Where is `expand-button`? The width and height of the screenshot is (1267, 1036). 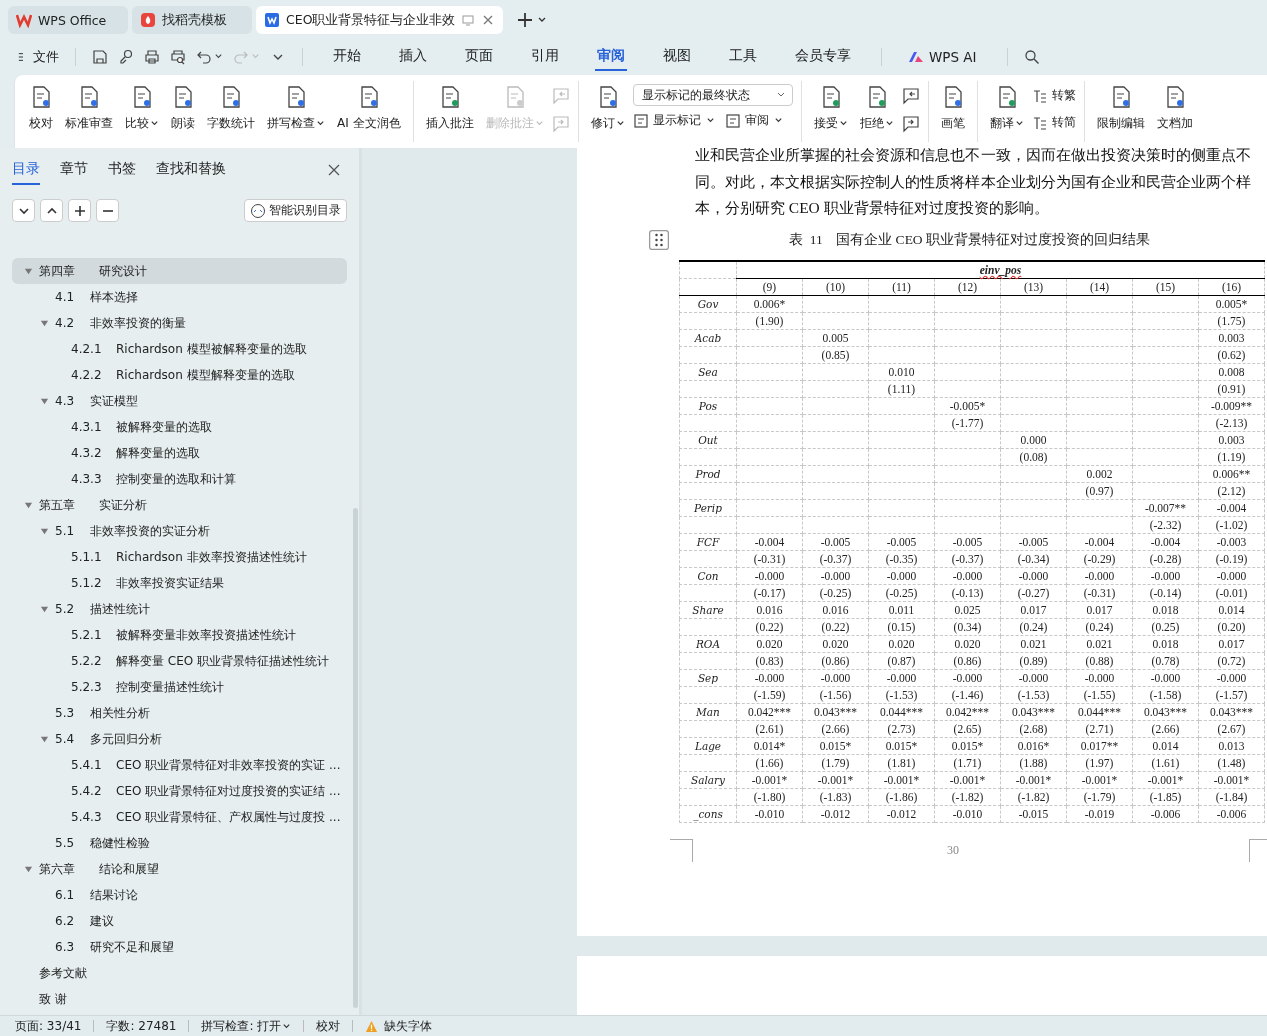
expand-button is located at coordinates (51, 210).